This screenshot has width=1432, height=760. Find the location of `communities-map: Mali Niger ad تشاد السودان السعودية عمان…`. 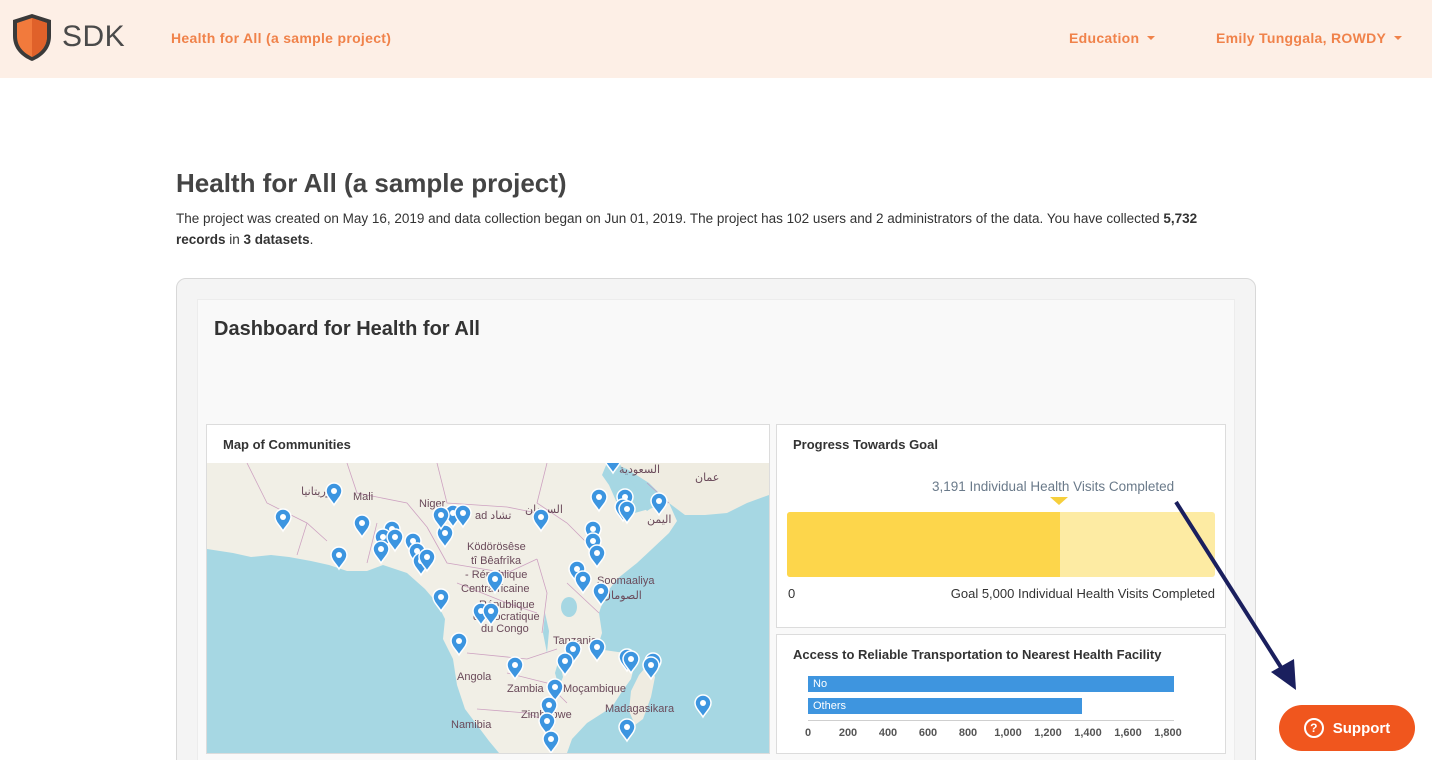

communities-map: Mali Niger ad تشاد السودان السعودية عمان… is located at coordinates (488, 608).